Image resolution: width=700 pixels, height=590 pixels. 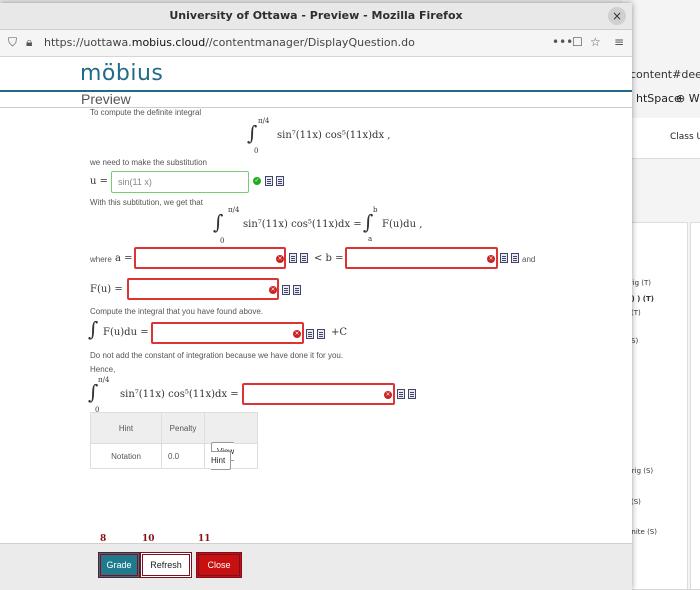 I want to click on integrand: sin⁷(11x) cos⁵(11x)dx ,, so click(x=334, y=135).